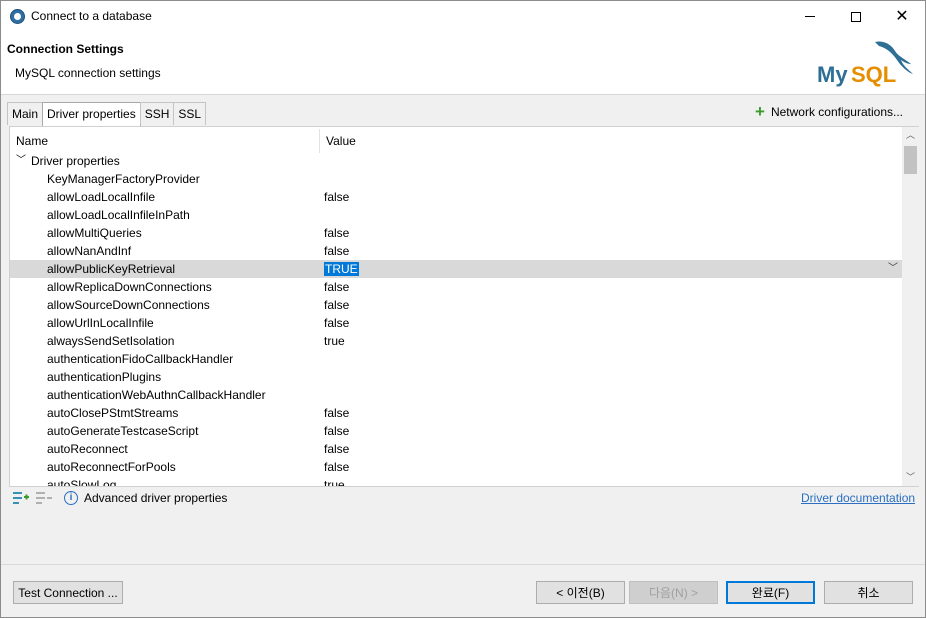  I want to click on tab-ssl: SSL, so click(190, 113).